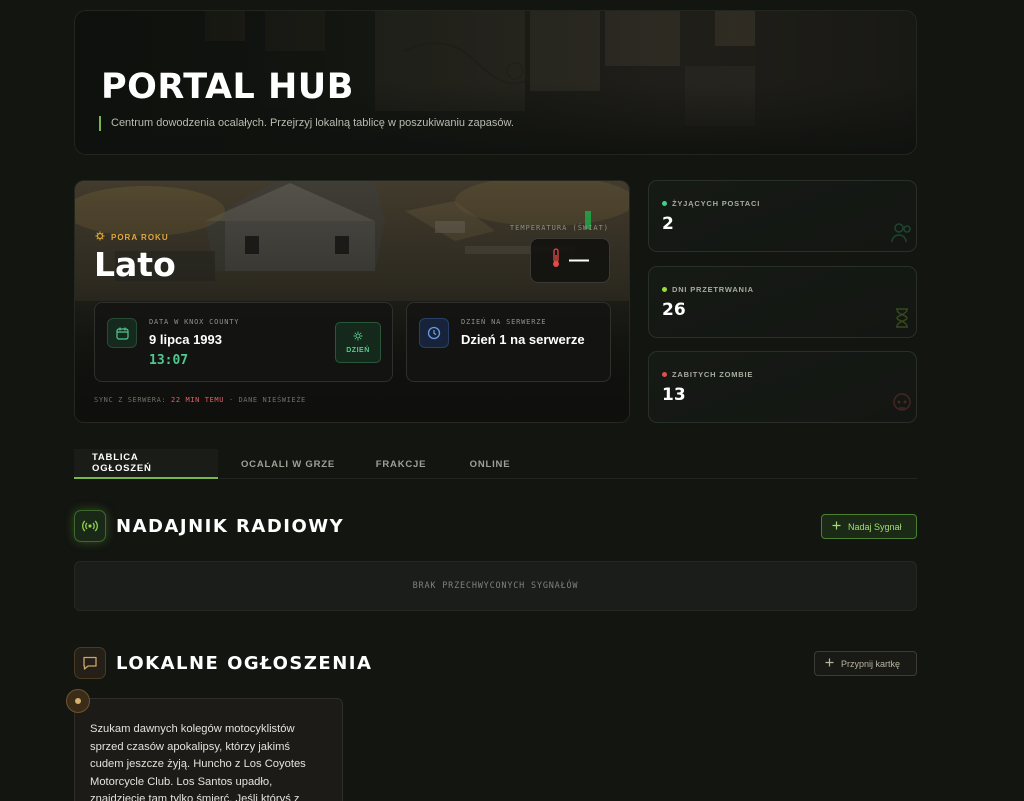 The image size is (1024, 801). Describe the element at coordinates (782, 216) in the screenshot. I see `stat-card-alive: ŻYJĄCYCH POSTACI 2` at that location.